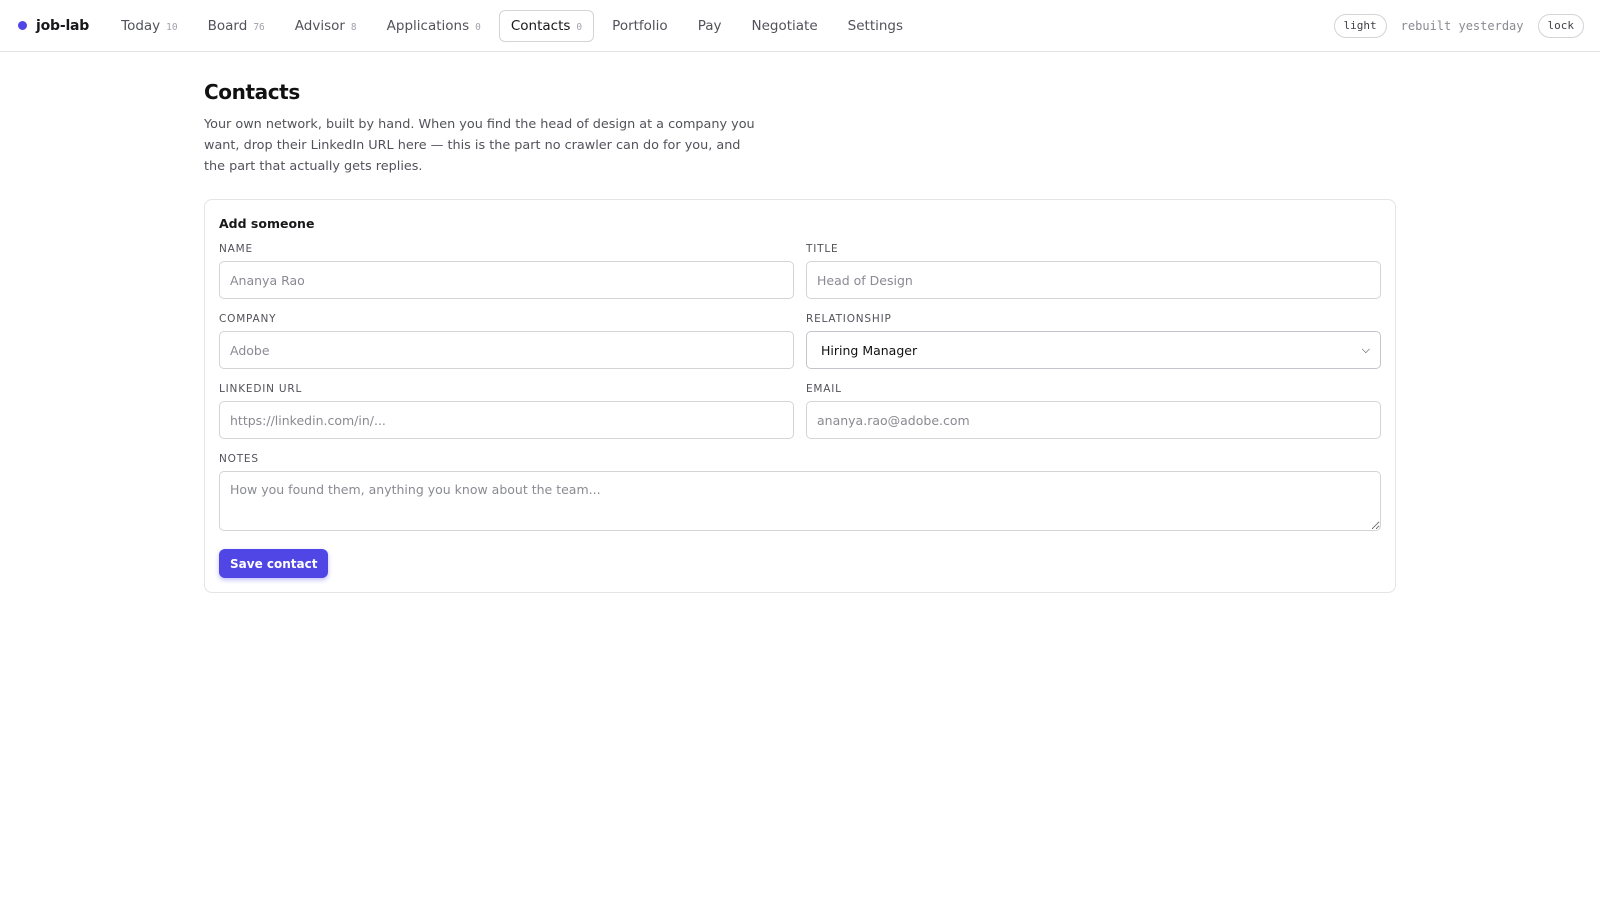 This screenshot has width=1600, height=900. Describe the element at coordinates (1365, 349) in the screenshot. I see `chevron-down-icon: ⌵` at that location.